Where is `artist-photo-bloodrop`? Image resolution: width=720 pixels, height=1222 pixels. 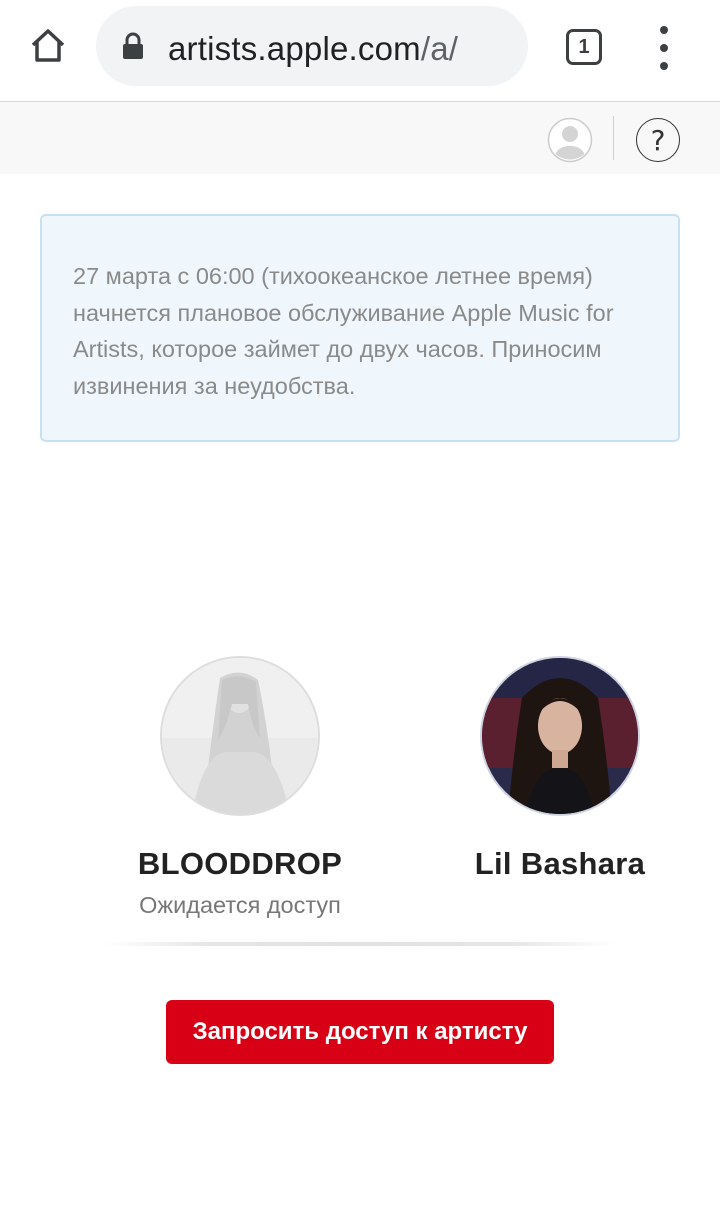
artist-photo-bloodrop is located at coordinates (240, 736).